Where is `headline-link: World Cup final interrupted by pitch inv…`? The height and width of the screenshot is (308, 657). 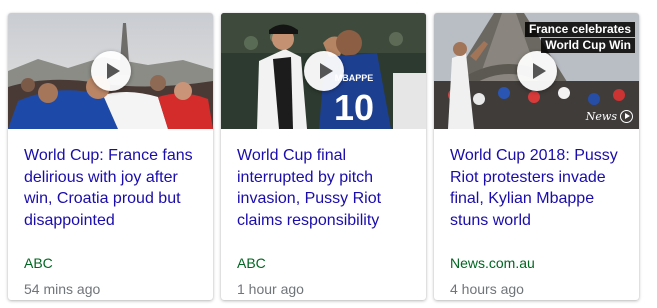
headline-link: World Cup final interrupted by pitch inv… is located at coordinates (326, 188).